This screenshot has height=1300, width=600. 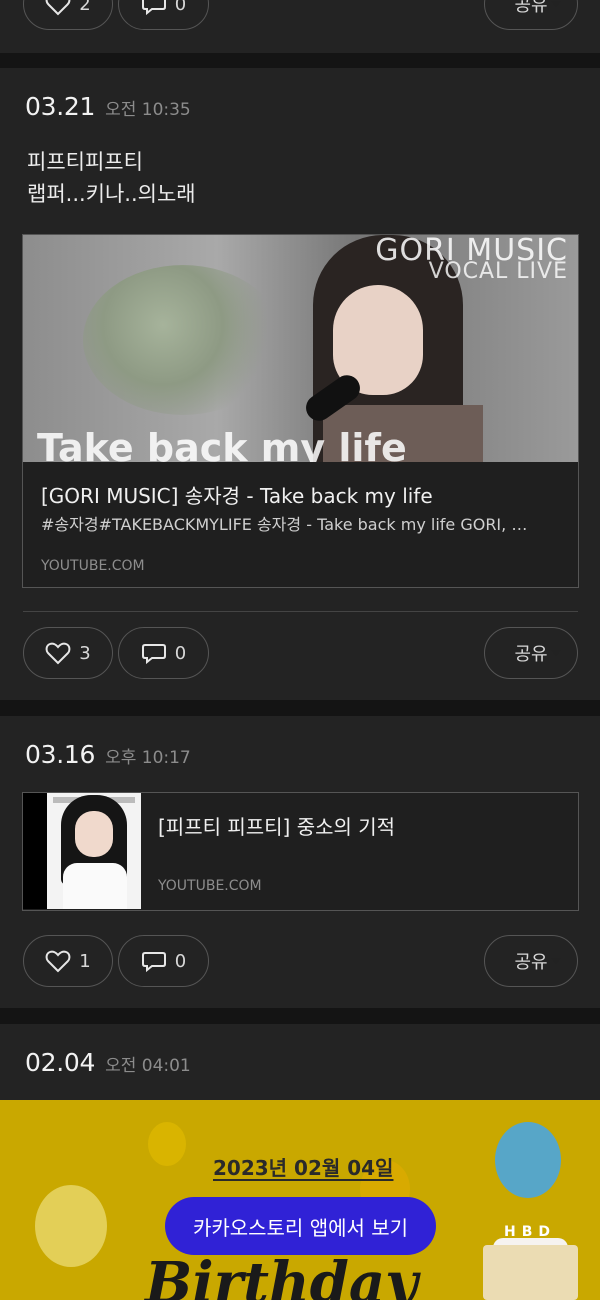 What do you see at coordinates (277, 827) in the screenshot?
I see `link-title: [피프티 피프티] 중소의 기적` at bounding box center [277, 827].